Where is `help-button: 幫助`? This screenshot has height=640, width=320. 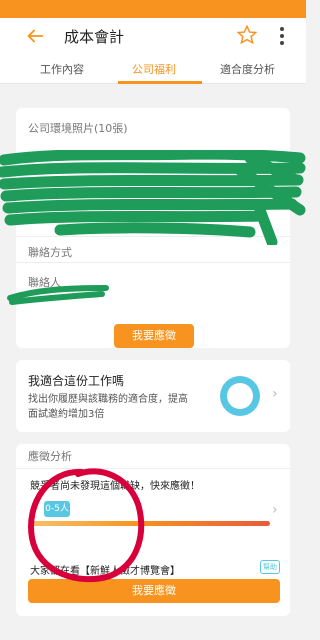 help-button: 幫助 is located at coordinates (270, 567).